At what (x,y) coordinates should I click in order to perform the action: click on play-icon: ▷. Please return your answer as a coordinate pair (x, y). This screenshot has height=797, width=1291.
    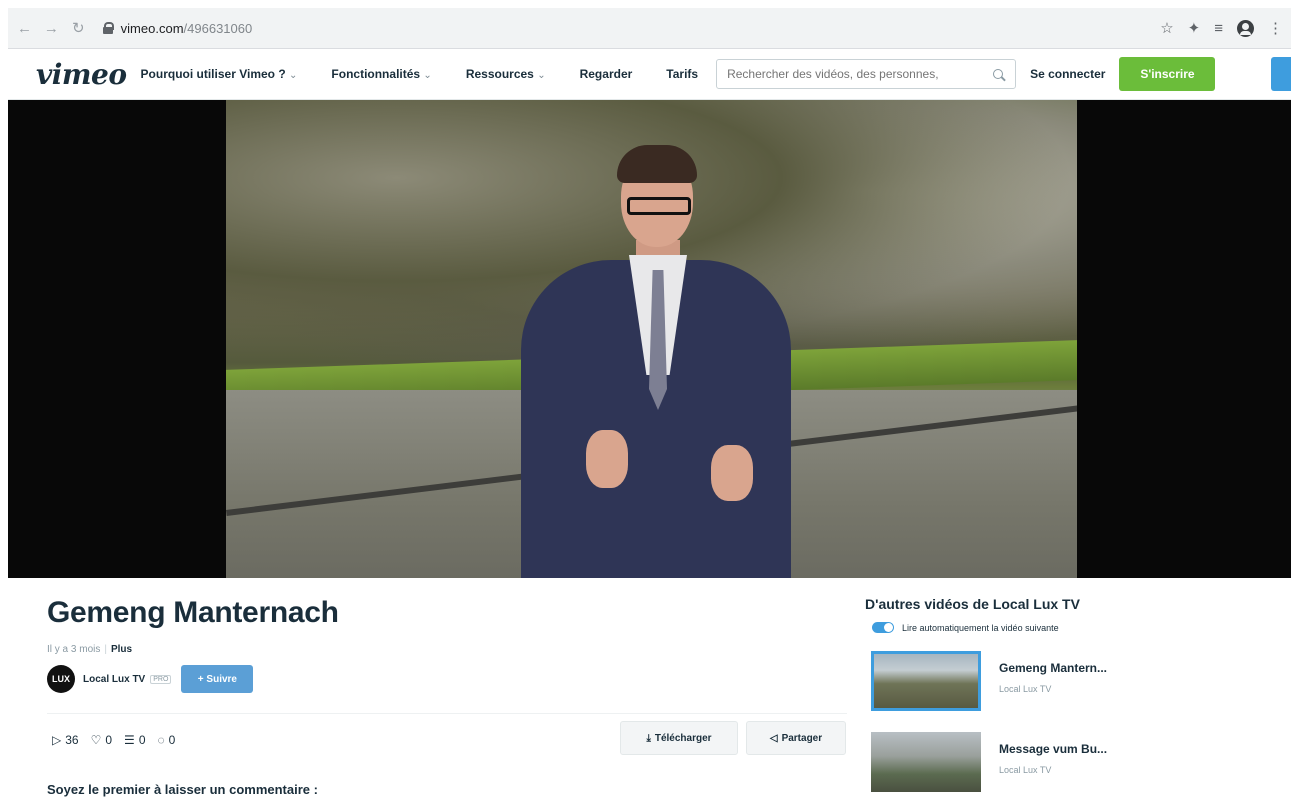
    Looking at the image, I should click on (57, 740).